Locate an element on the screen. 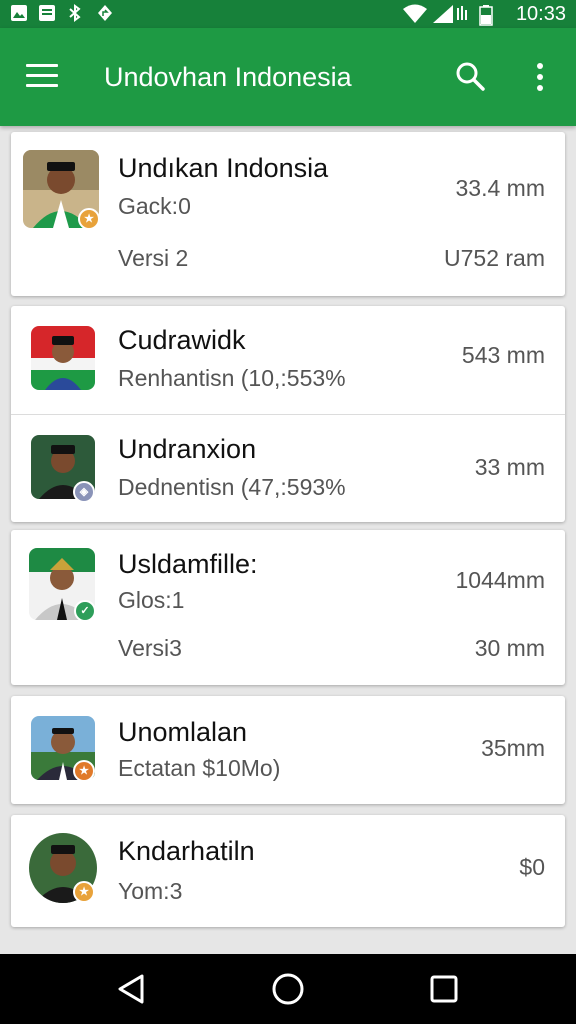 The height and width of the screenshot is (1024, 576). shield-badge-icon: ◈ is located at coordinates (84, 492).